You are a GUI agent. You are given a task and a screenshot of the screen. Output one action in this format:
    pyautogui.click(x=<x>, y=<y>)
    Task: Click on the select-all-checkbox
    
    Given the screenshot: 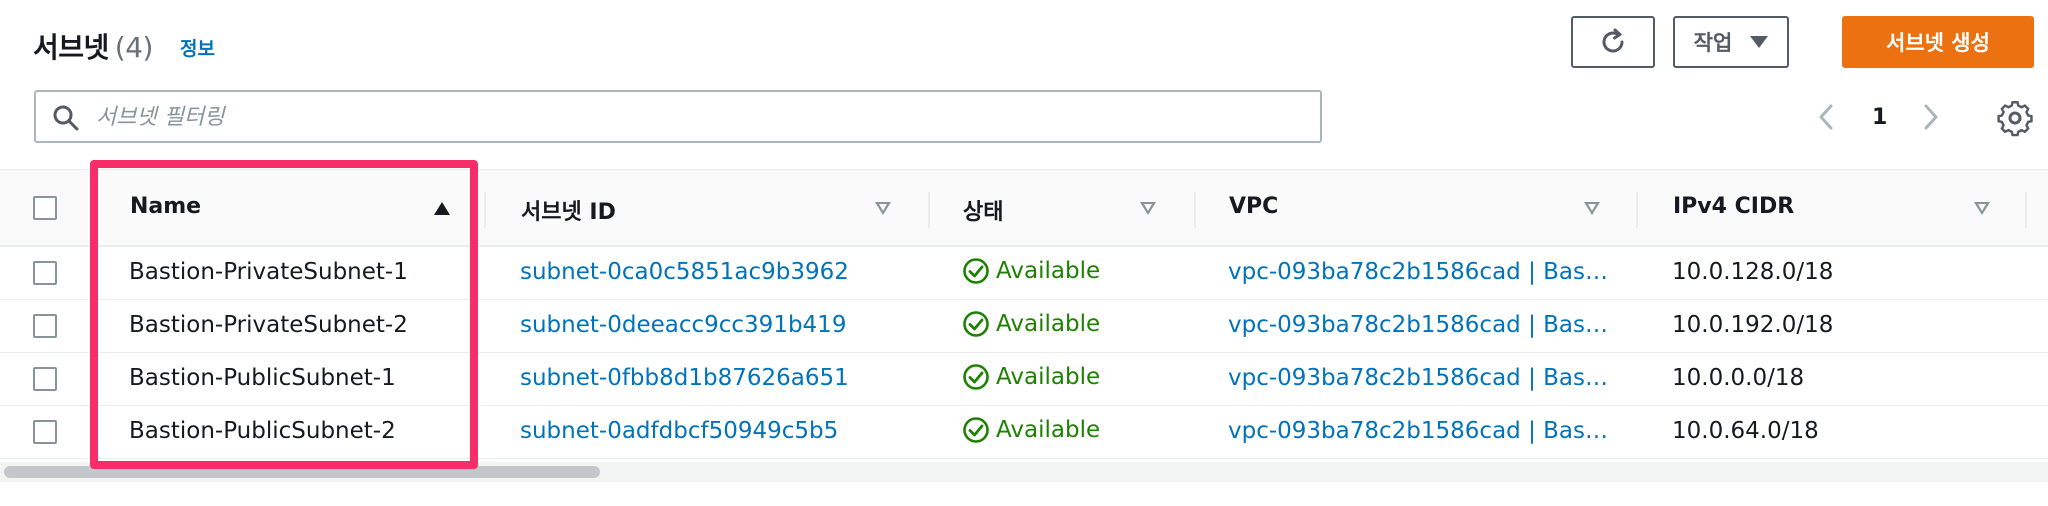 What is the action you would take?
    pyautogui.click(x=45, y=208)
    